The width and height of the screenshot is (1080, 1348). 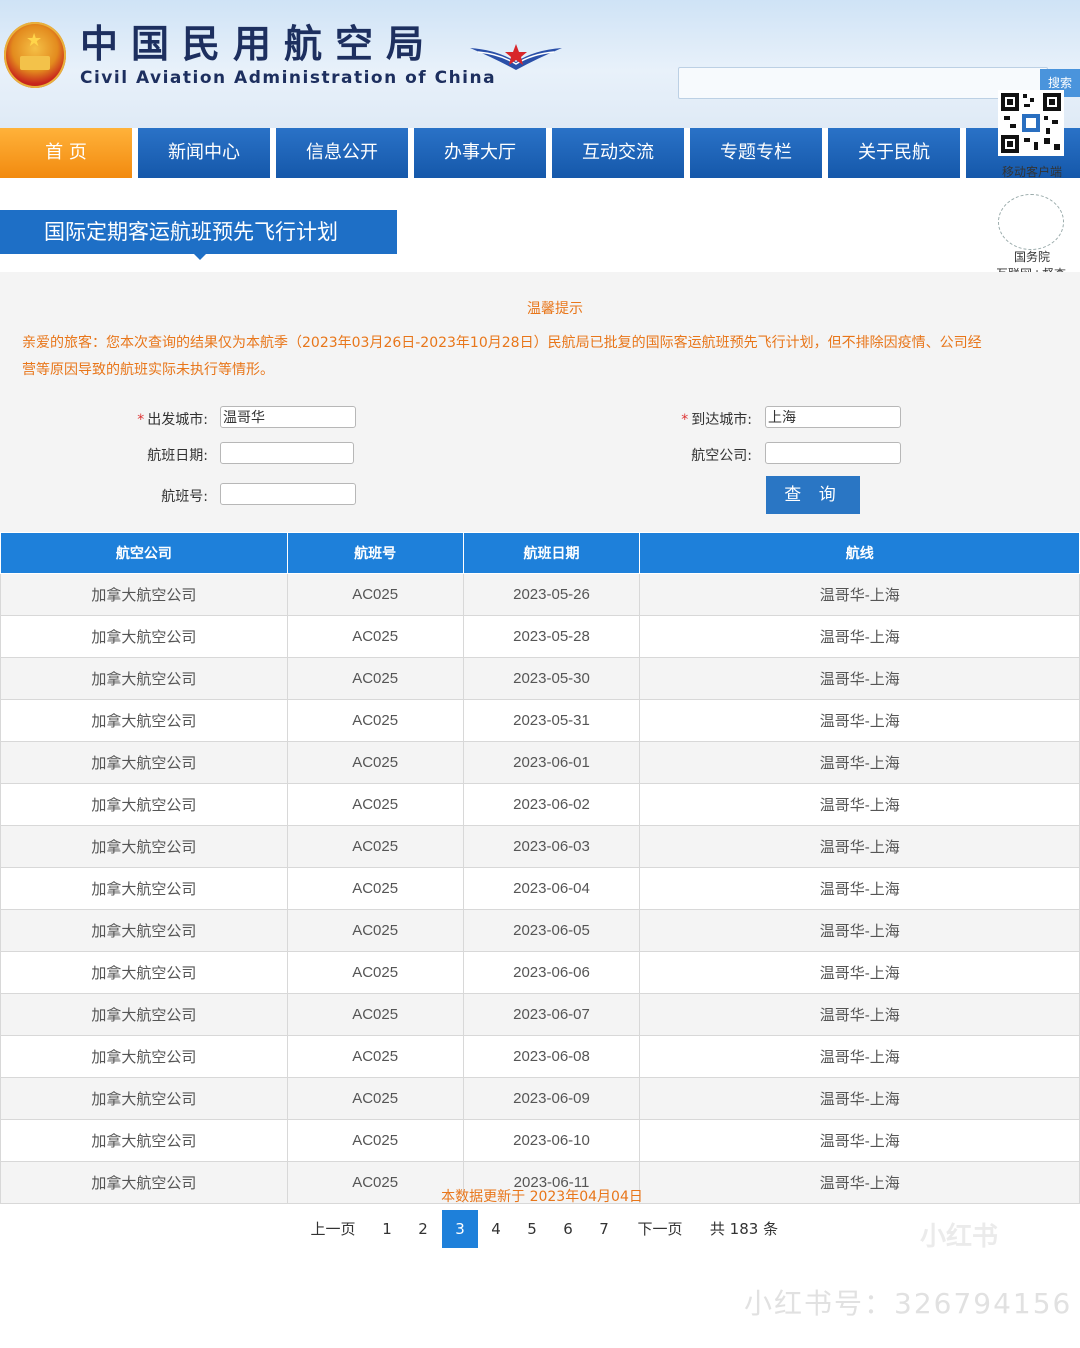 I want to click on query-button: 查 询, so click(x=813, y=495).